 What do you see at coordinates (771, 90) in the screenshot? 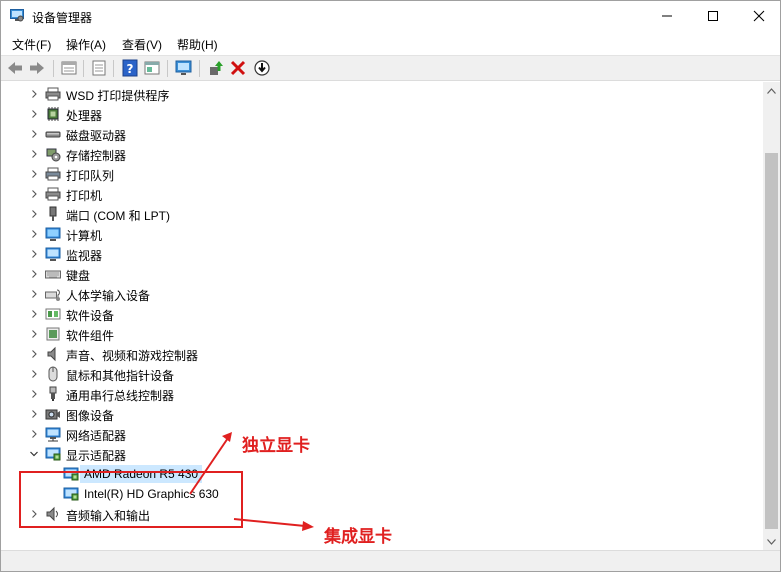
I see `scroll-up-button` at bounding box center [771, 90].